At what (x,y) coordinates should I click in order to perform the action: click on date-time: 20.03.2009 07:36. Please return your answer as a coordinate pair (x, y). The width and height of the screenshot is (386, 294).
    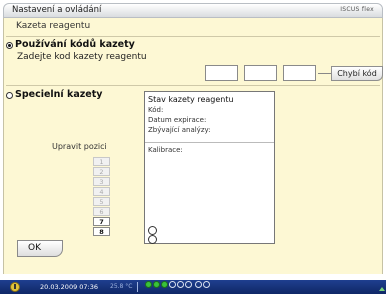
    Looking at the image, I should click on (69, 287).